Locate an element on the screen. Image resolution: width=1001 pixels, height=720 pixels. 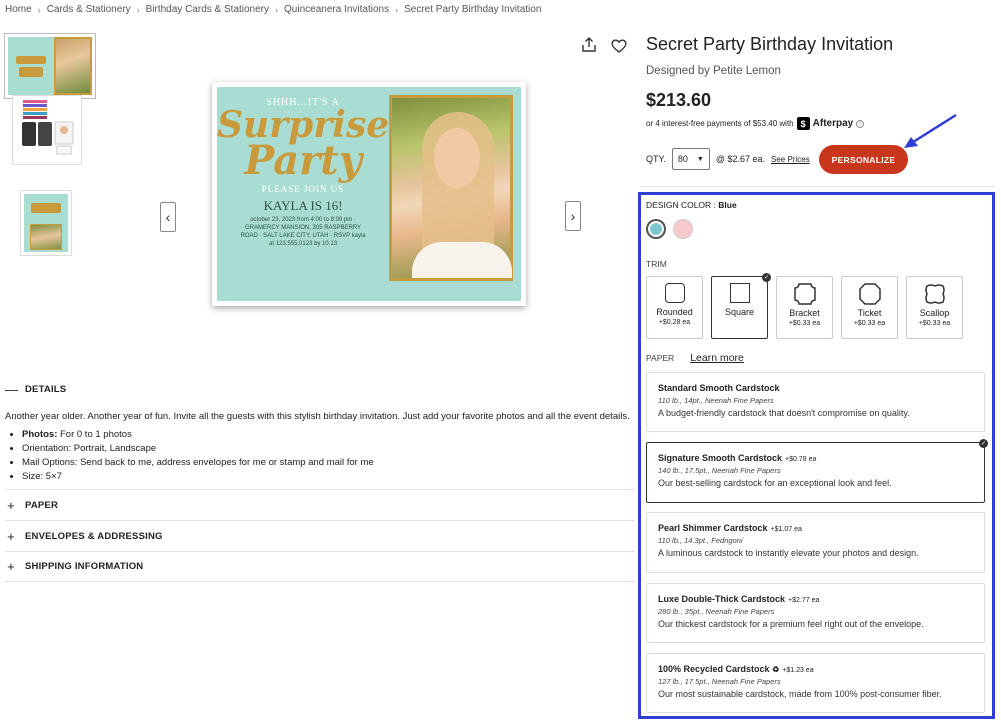
trim-price: +$0.28 ea is located at coordinates (674, 322).